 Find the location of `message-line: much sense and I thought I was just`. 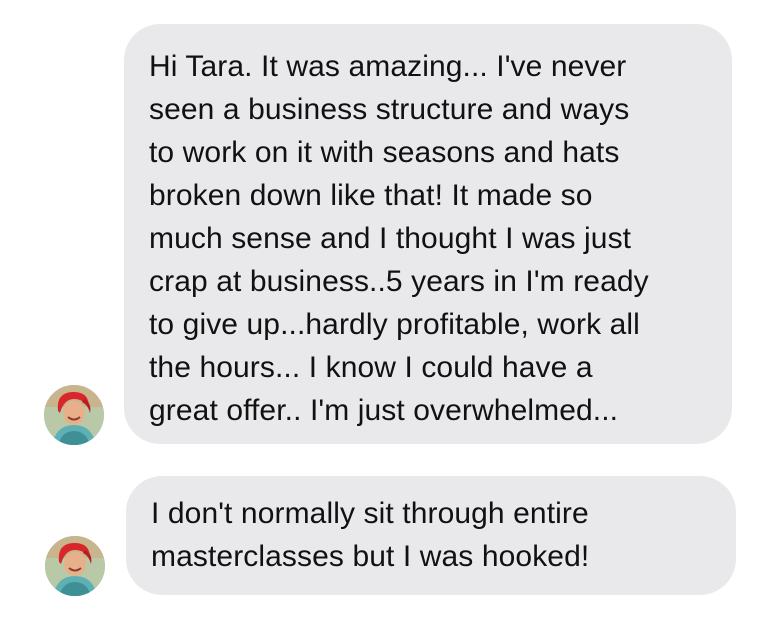

message-line: much sense and I thought I was just is located at coordinates (390, 238).